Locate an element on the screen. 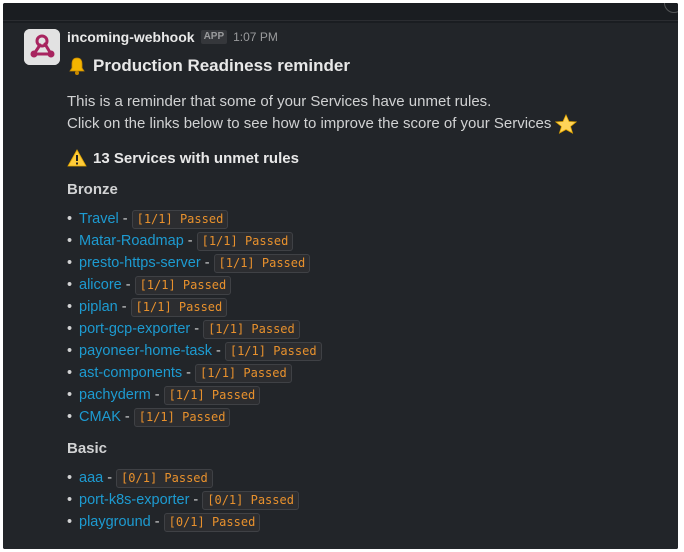 The image size is (684, 552). timestamp: 1:07 PM is located at coordinates (255, 37).